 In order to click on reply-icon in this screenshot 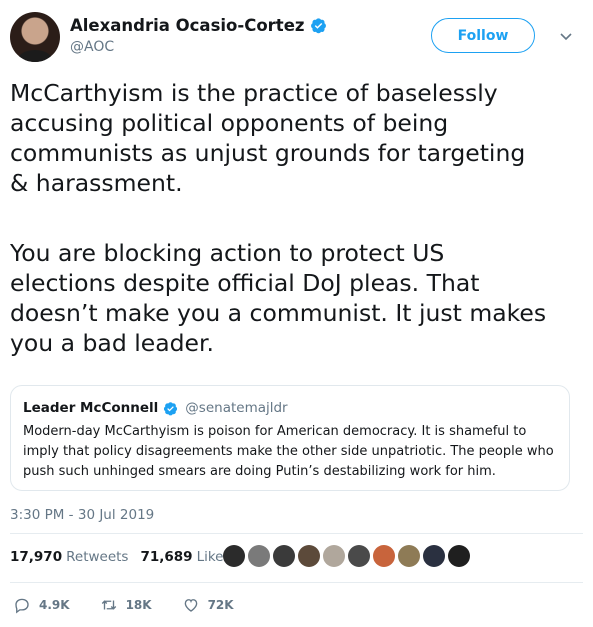, I will do `click(22, 606)`.